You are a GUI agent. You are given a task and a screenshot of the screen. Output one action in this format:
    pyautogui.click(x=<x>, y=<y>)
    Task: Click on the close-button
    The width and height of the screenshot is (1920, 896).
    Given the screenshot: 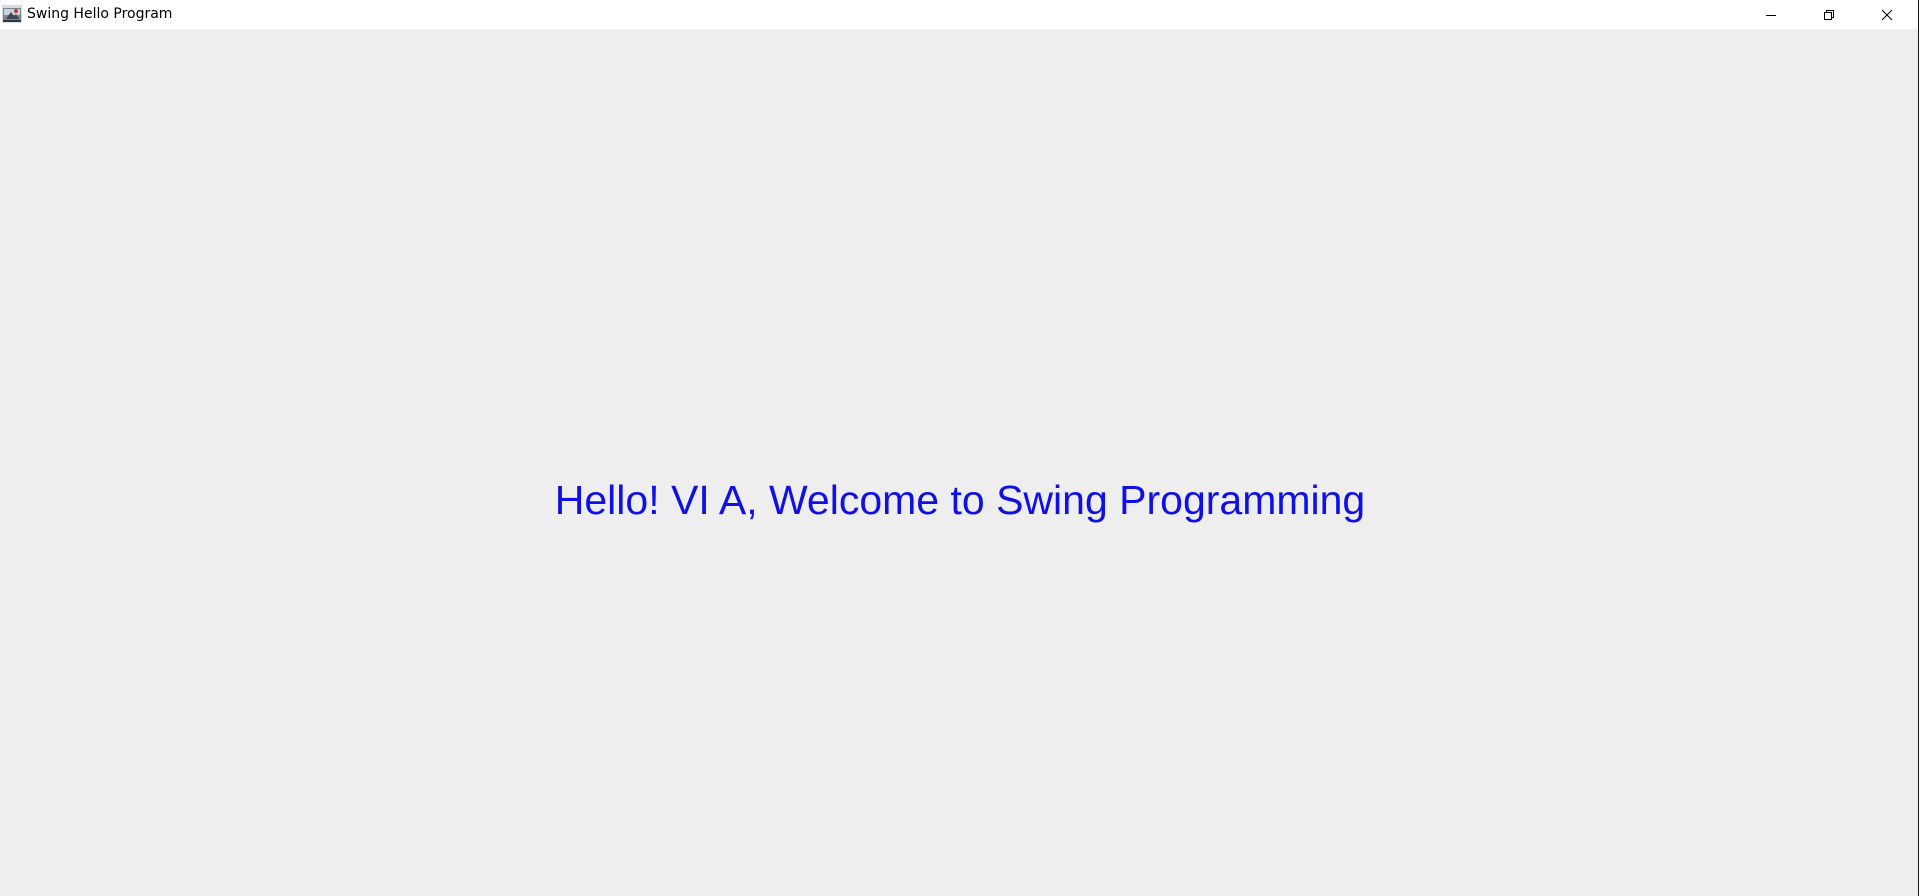 What is the action you would take?
    pyautogui.click(x=1887, y=14)
    